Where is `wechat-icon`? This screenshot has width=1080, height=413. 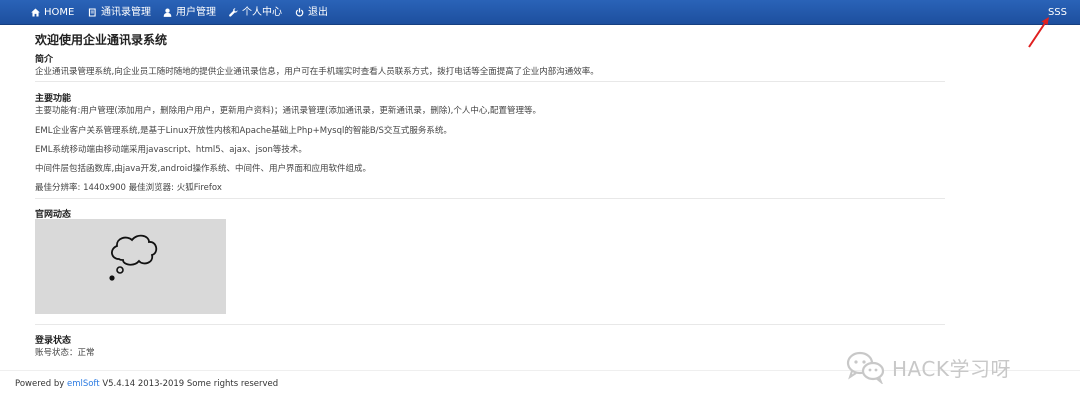 wechat-icon is located at coordinates (865, 367).